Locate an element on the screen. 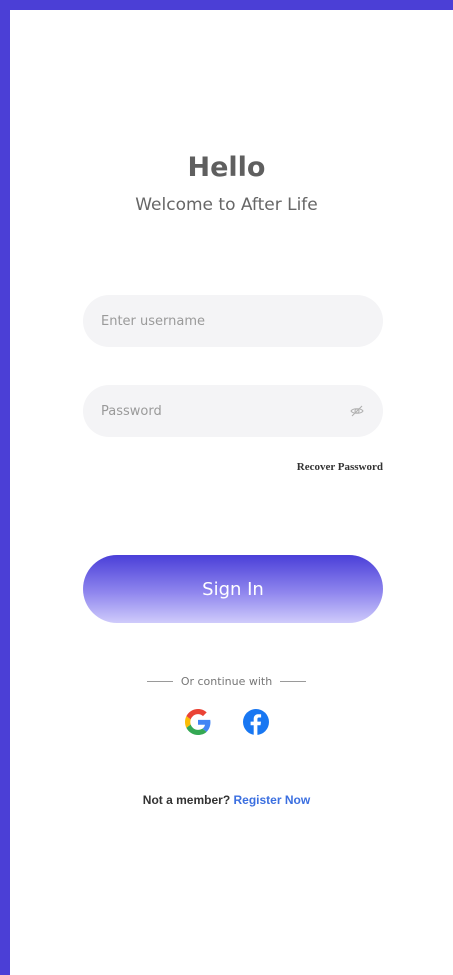 This screenshot has width=453, height=975. social-divider: Or continue with is located at coordinates (226, 681).